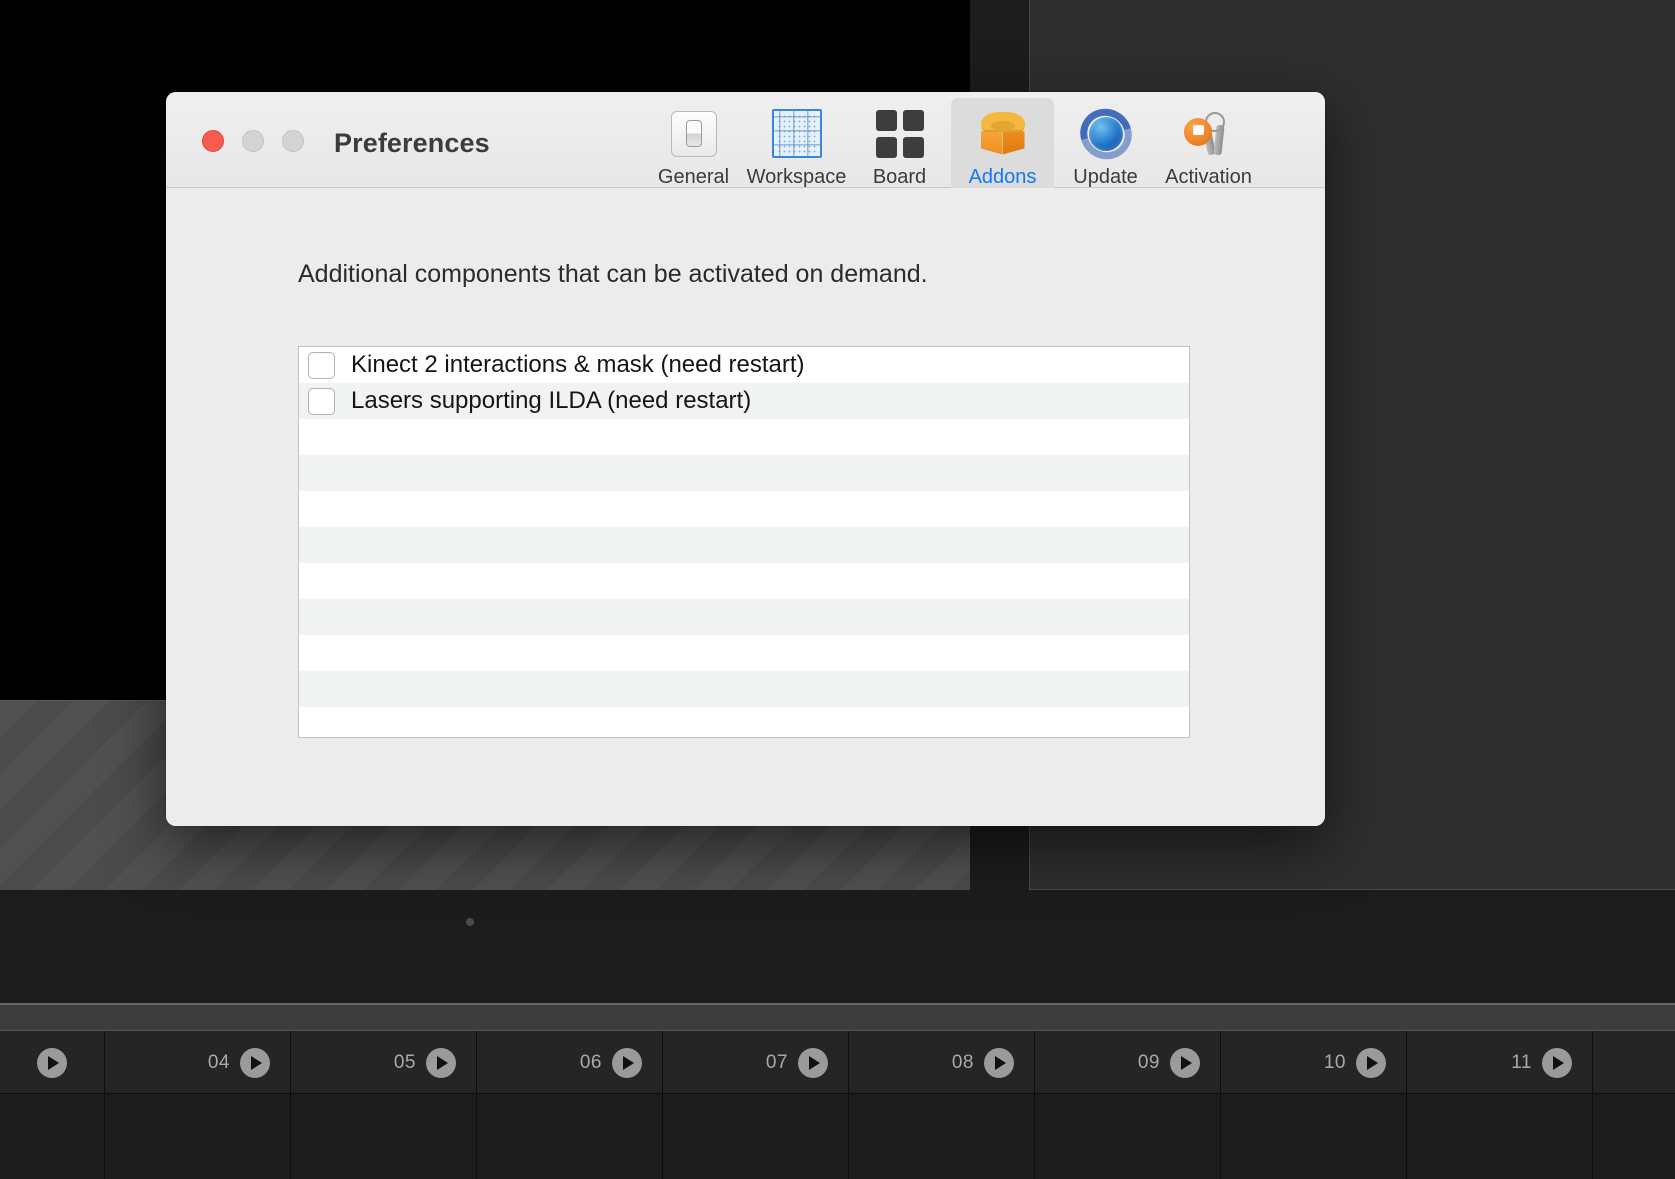  I want to click on timeline-cell, so click(52, 1062).